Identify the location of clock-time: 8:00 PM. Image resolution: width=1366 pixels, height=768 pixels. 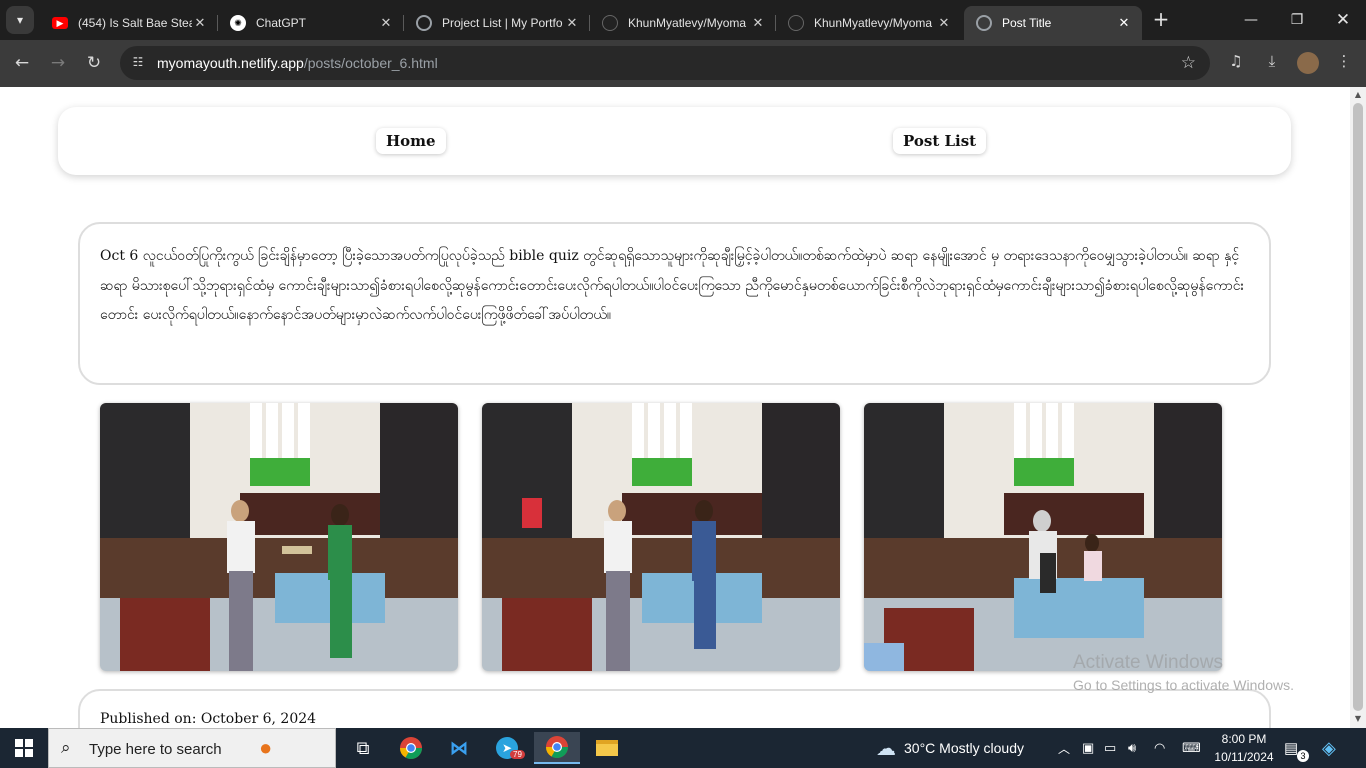
(1244, 739).